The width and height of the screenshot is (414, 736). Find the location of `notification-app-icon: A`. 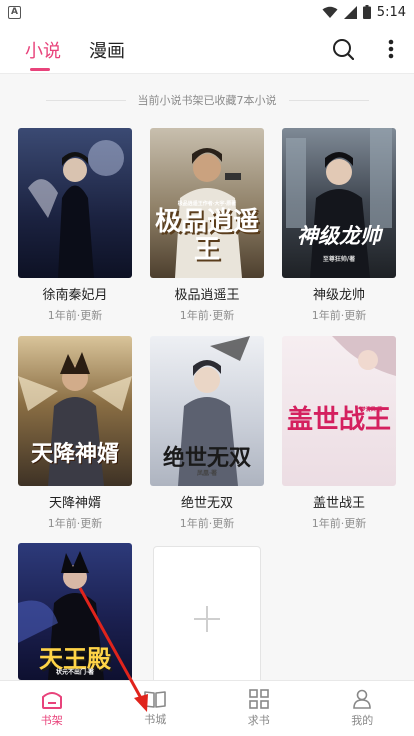

notification-app-icon: A is located at coordinates (14, 12).